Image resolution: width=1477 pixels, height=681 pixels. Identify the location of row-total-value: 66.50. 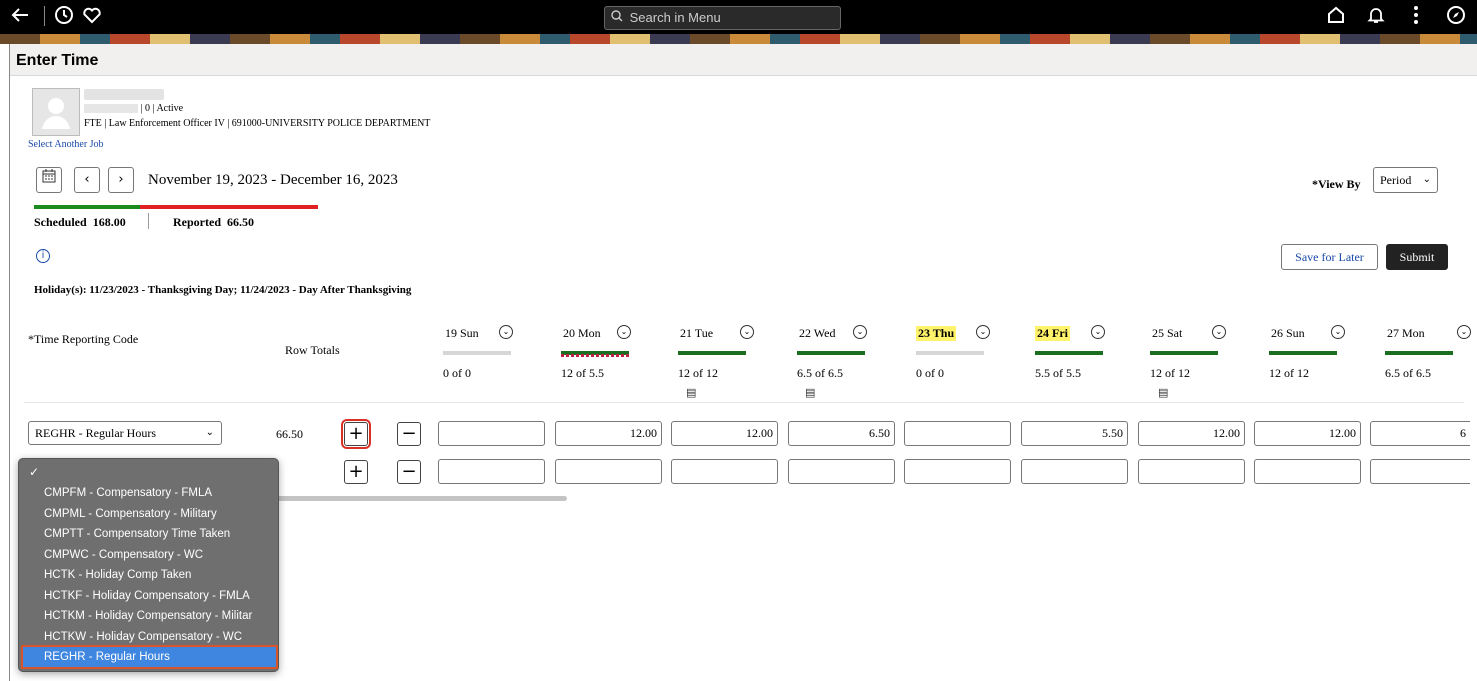
(289, 434).